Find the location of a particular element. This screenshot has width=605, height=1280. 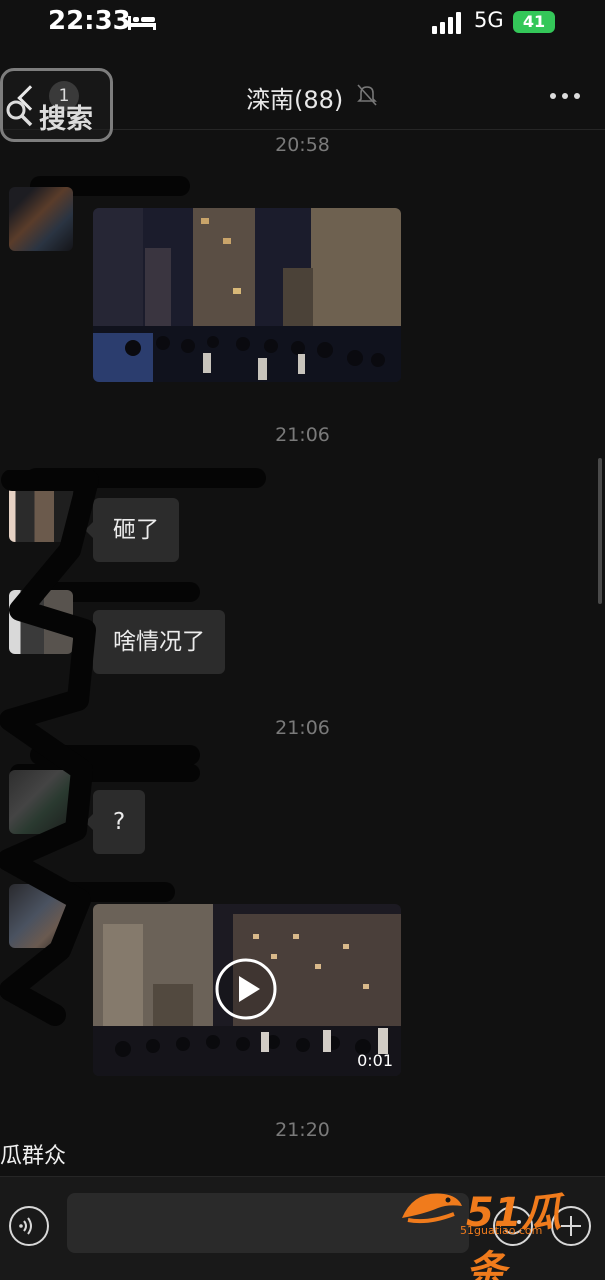

search-label: 搜索 is located at coordinates (66, 119).